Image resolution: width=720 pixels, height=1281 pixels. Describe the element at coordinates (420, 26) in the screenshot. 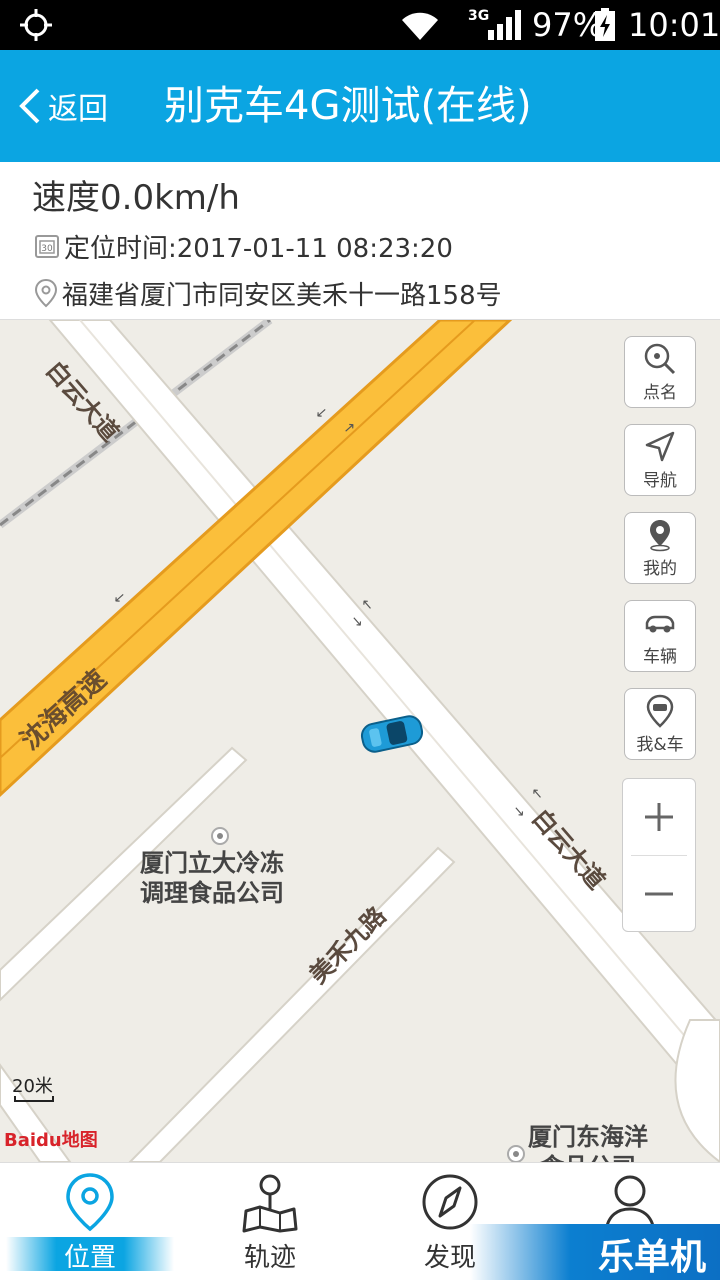

I see `wifi-icon` at that location.